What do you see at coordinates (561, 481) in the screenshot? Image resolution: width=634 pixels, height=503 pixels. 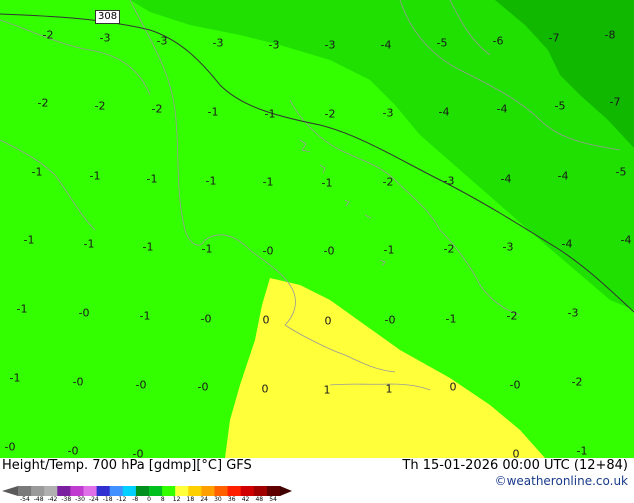 I see `credit-link: ©weatheronline.co.uk` at bounding box center [561, 481].